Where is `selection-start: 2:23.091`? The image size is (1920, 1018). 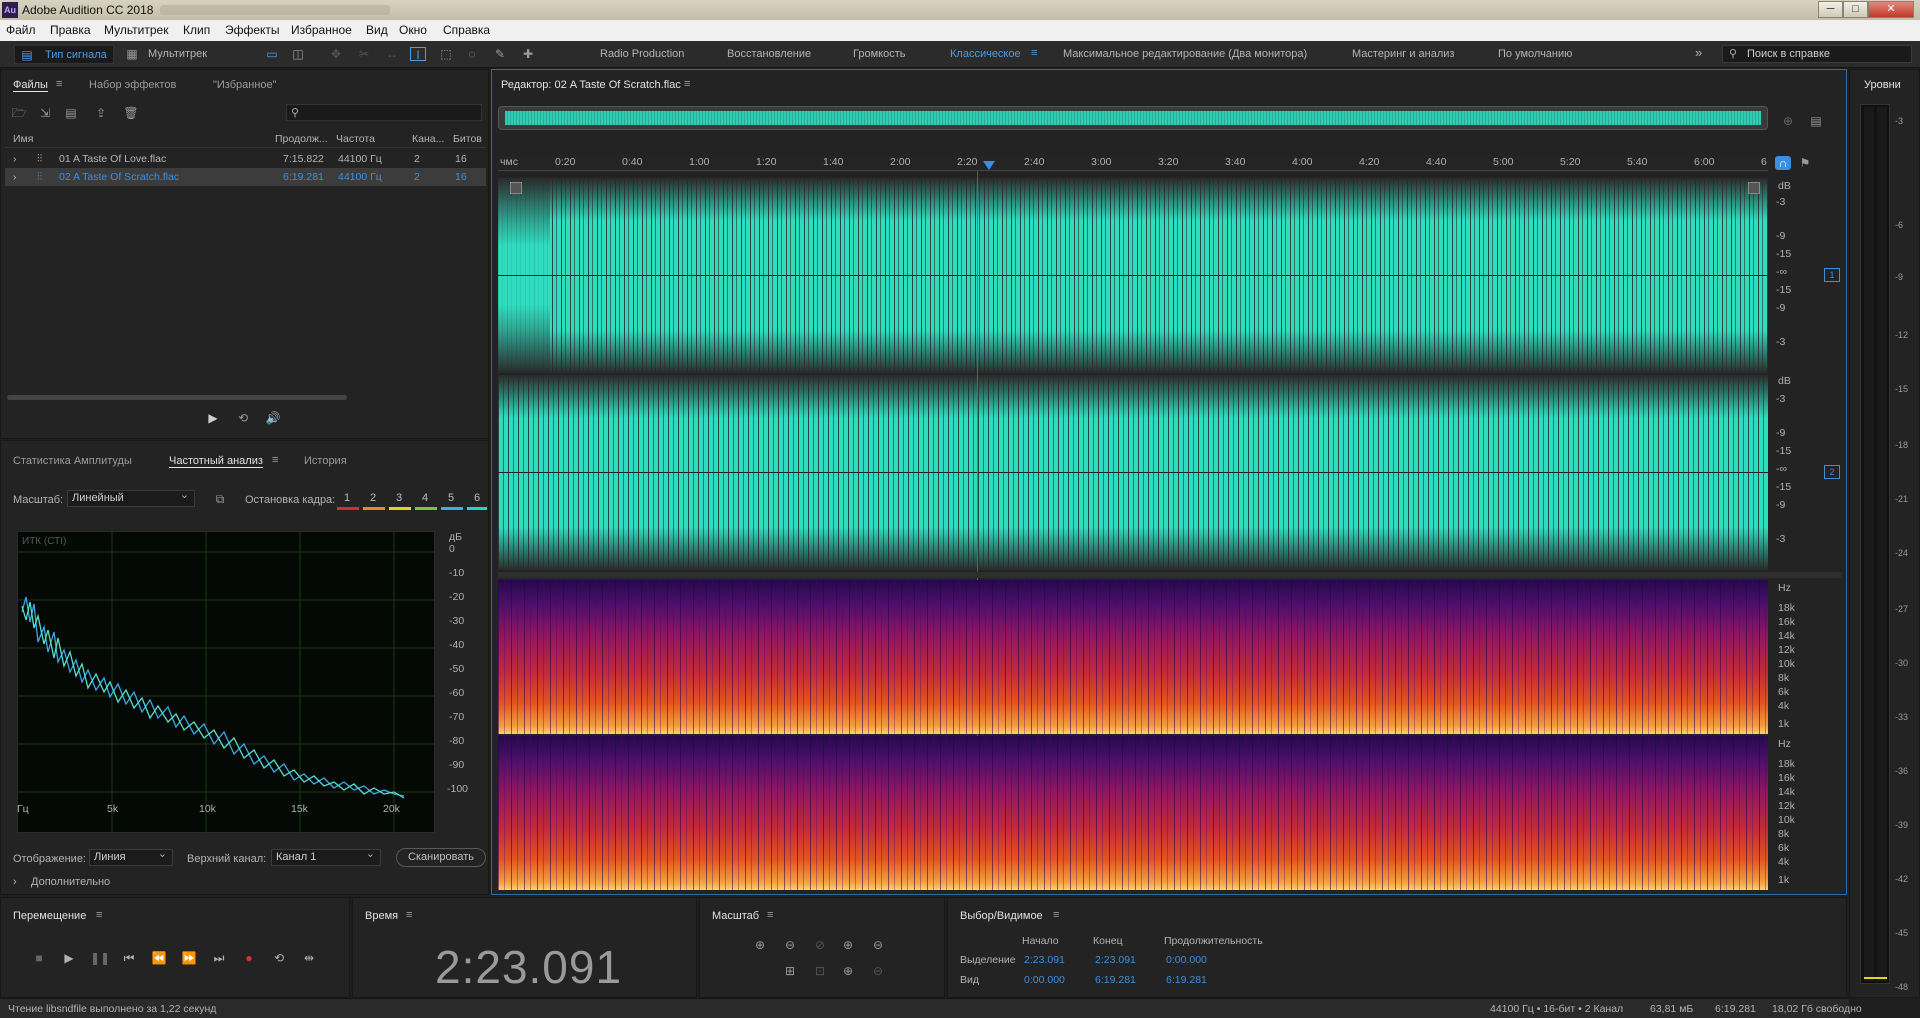
selection-start: 2:23.091 is located at coordinates (1044, 960).